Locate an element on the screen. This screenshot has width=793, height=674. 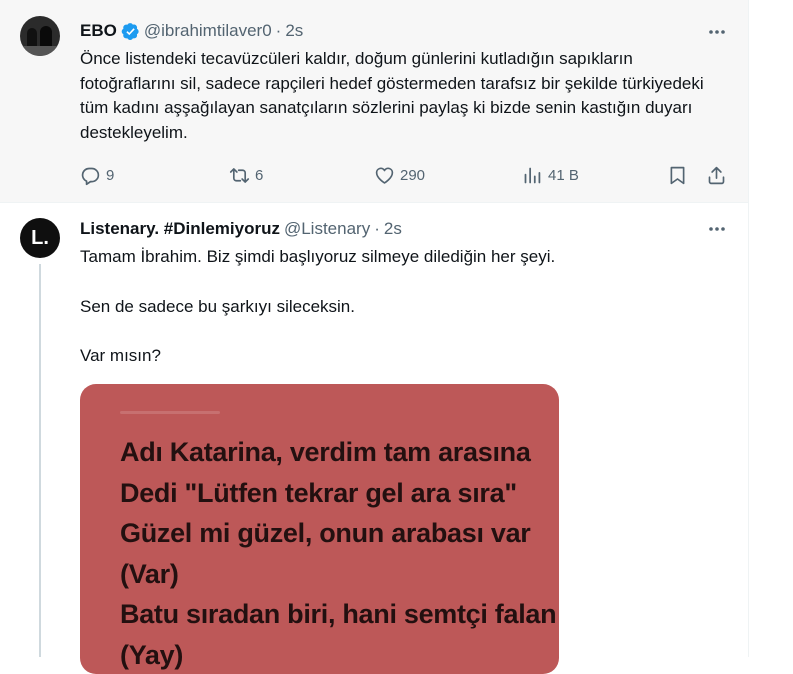
tweet-header: EBO @ibrahimtilaver0 · 2s is located at coordinates (191, 31).